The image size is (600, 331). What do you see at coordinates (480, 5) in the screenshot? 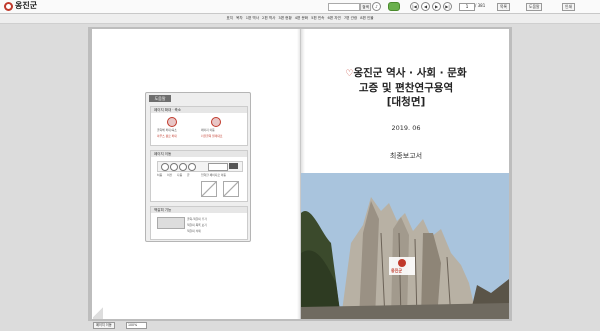
I see `page-total: / 381` at bounding box center [480, 5].